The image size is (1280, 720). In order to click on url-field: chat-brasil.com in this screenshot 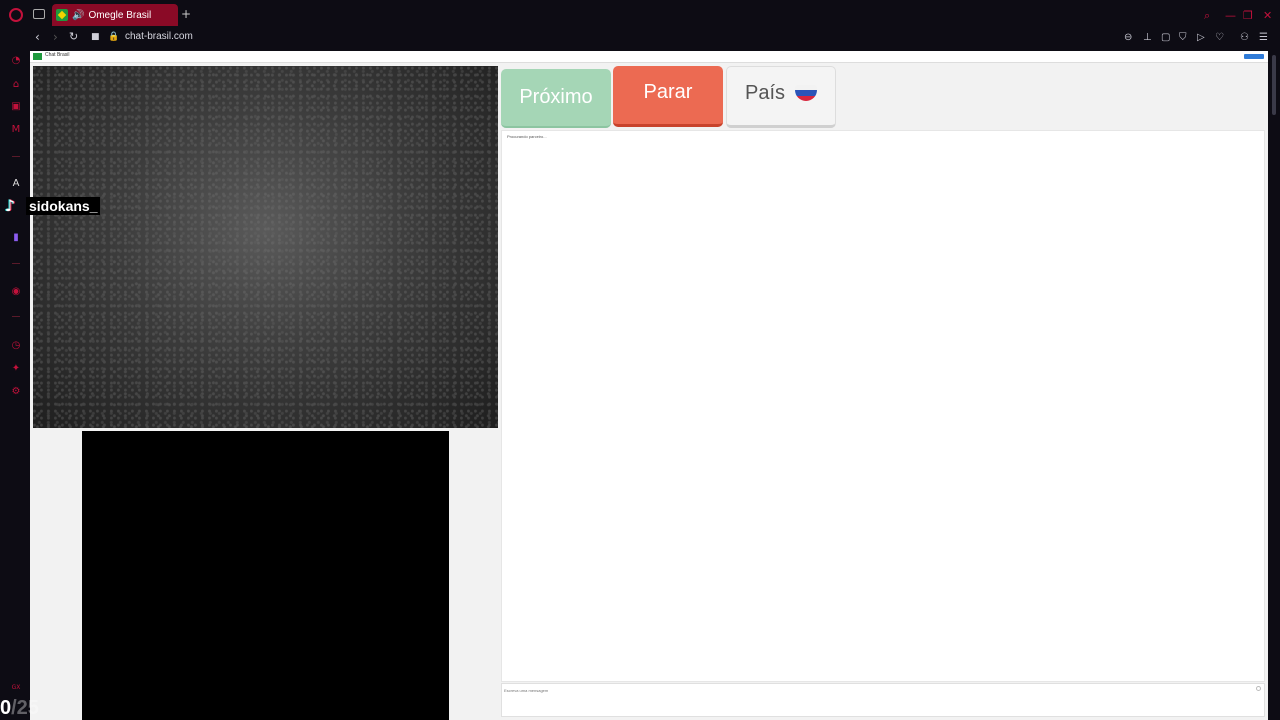, I will do `click(159, 36)`.